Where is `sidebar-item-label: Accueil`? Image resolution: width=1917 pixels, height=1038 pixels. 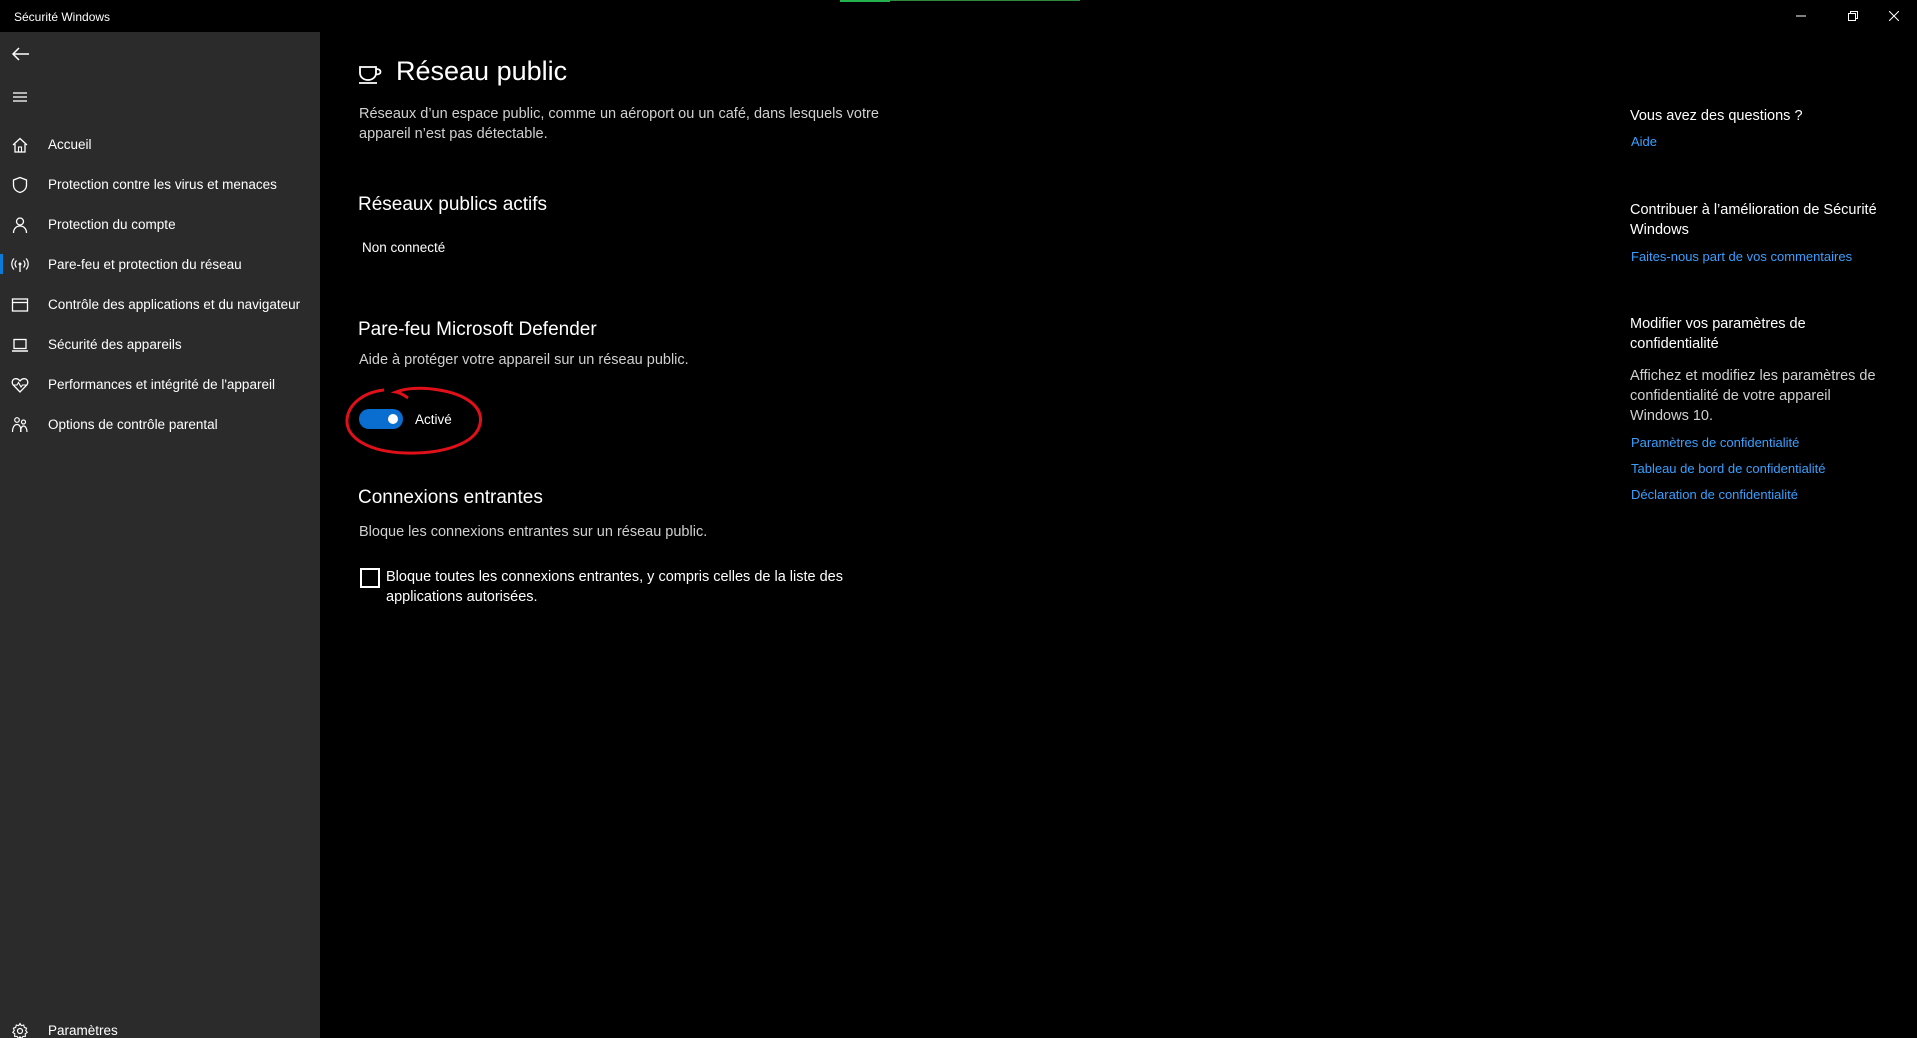
sidebar-item-label: Accueil is located at coordinates (70, 144).